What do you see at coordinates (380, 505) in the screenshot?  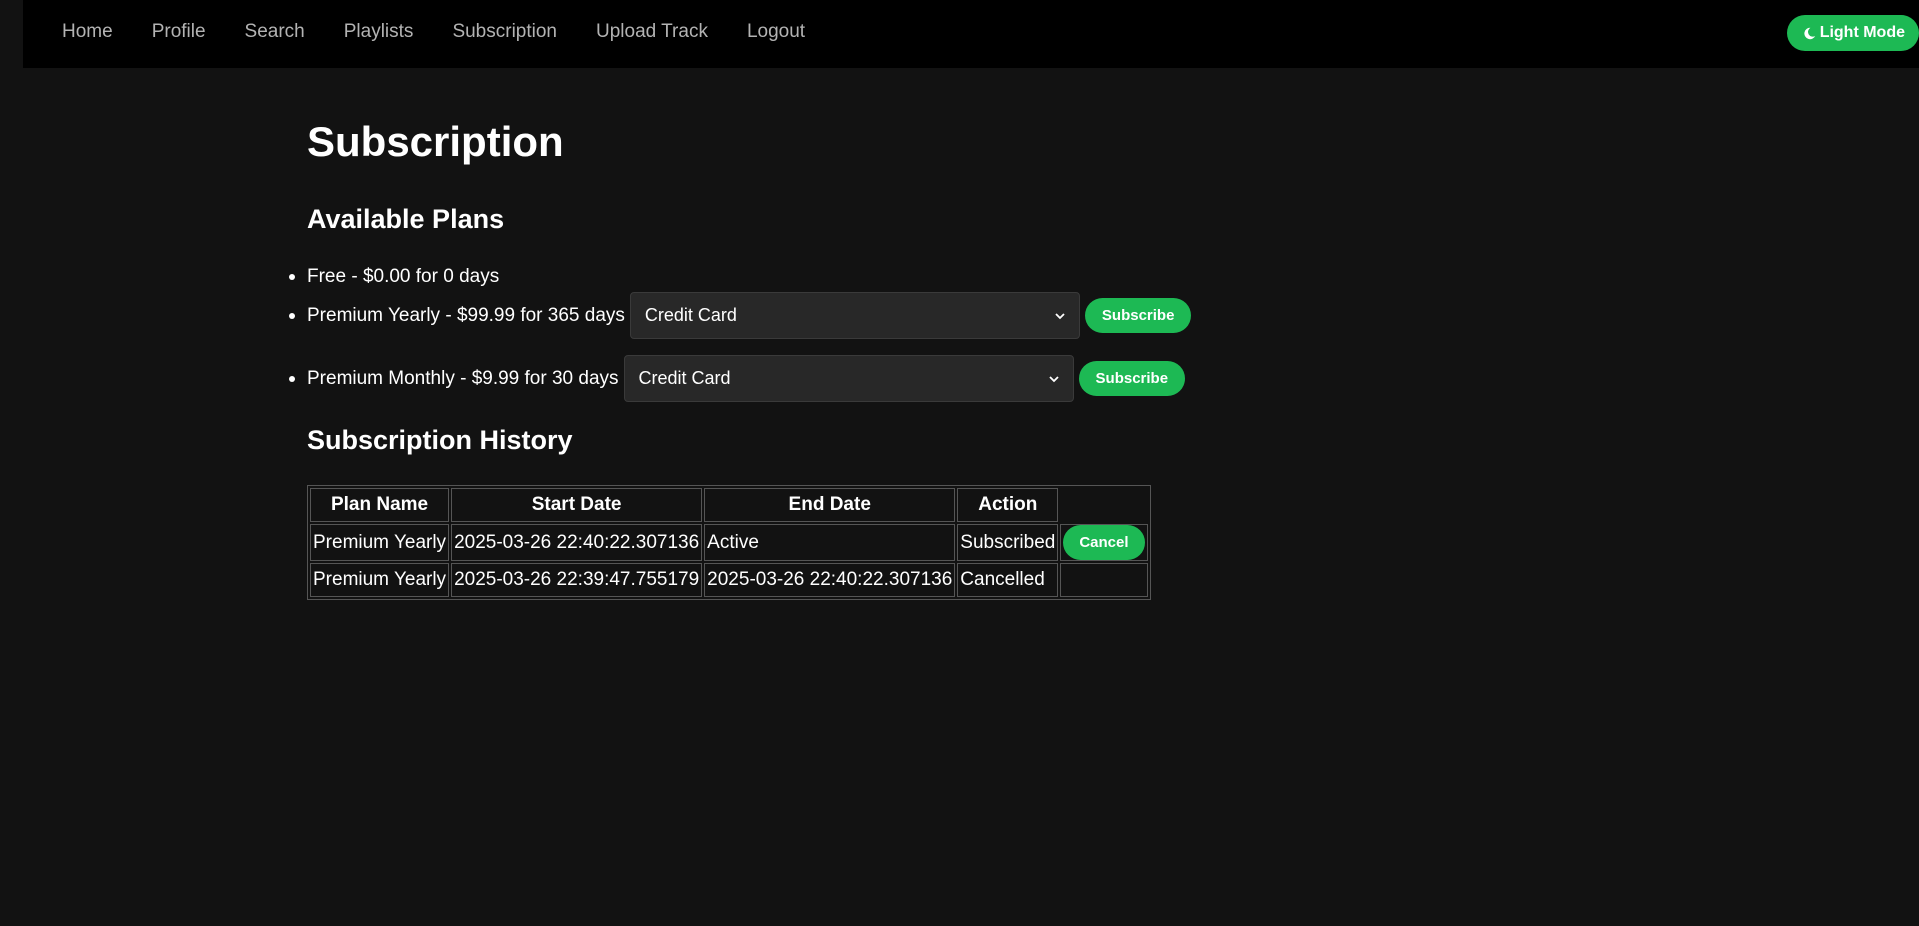 I see `column-header: Plan Name` at bounding box center [380, 505].